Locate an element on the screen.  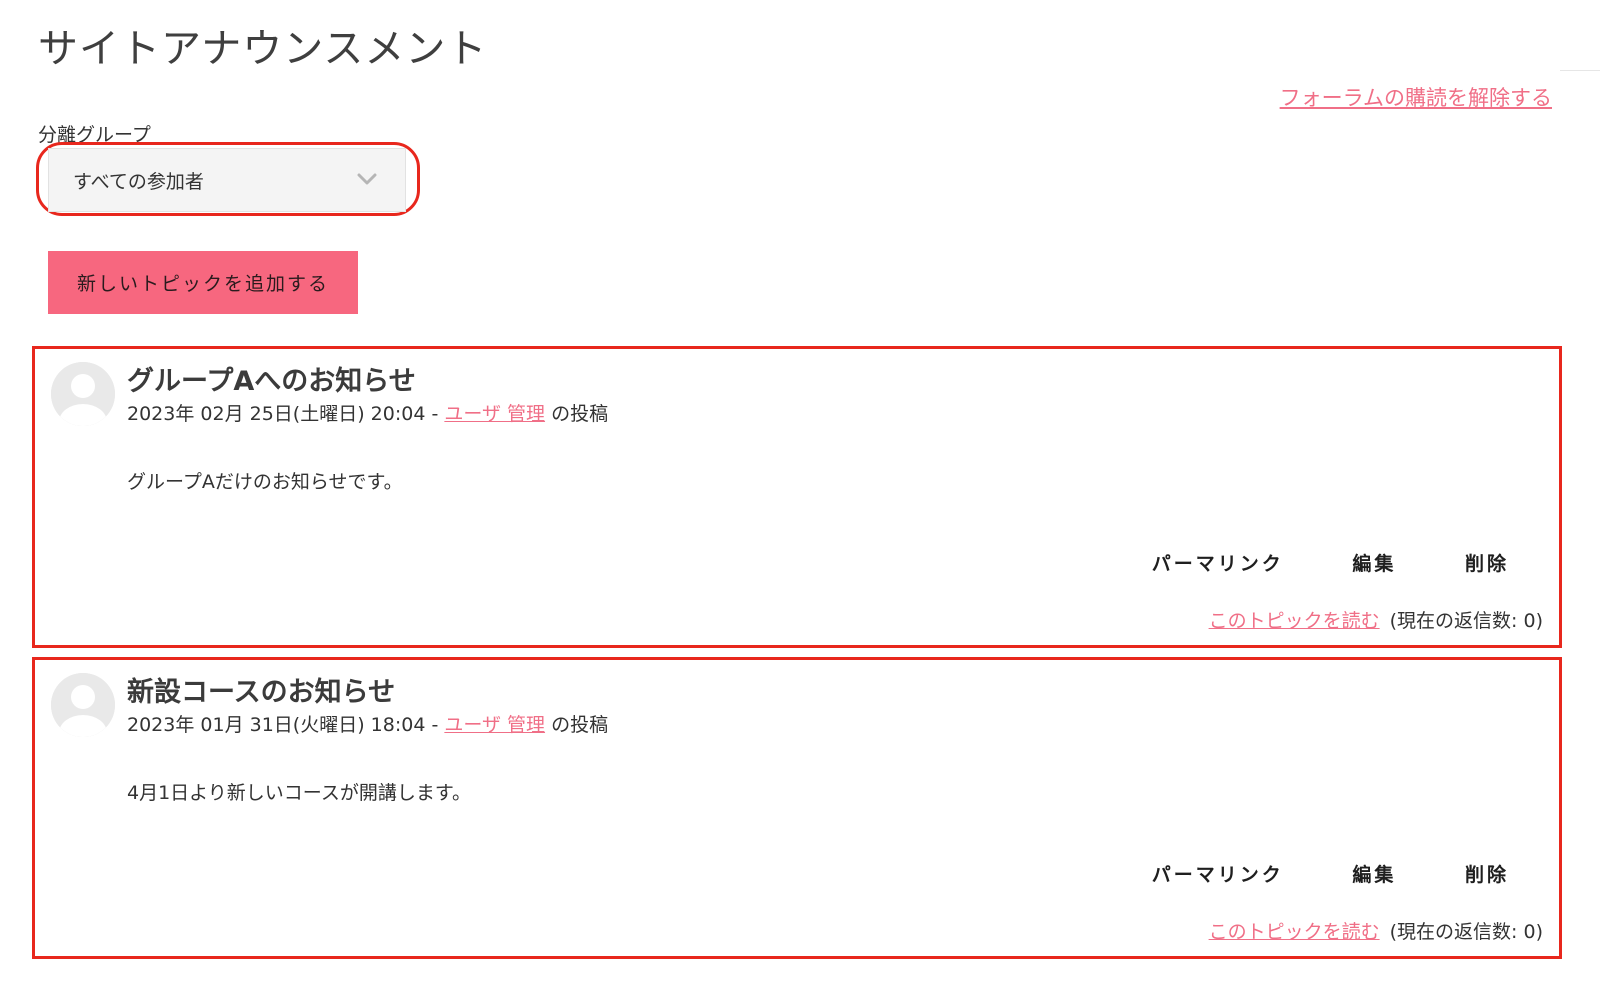
divider is located at coordinates (1580, 70).